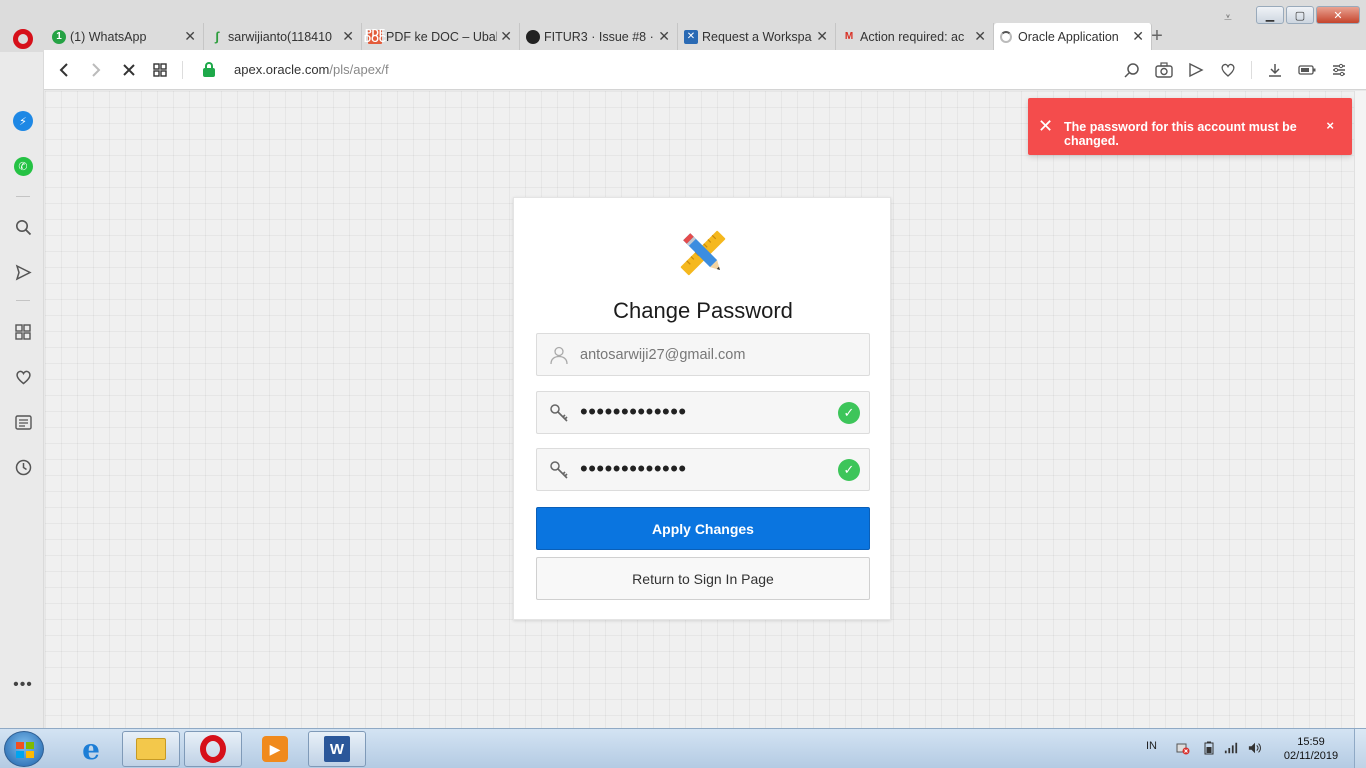 This screenshot has height=768, width=1366. I want to click on tab-title: sarwijianto(118410, so click(280, 36).